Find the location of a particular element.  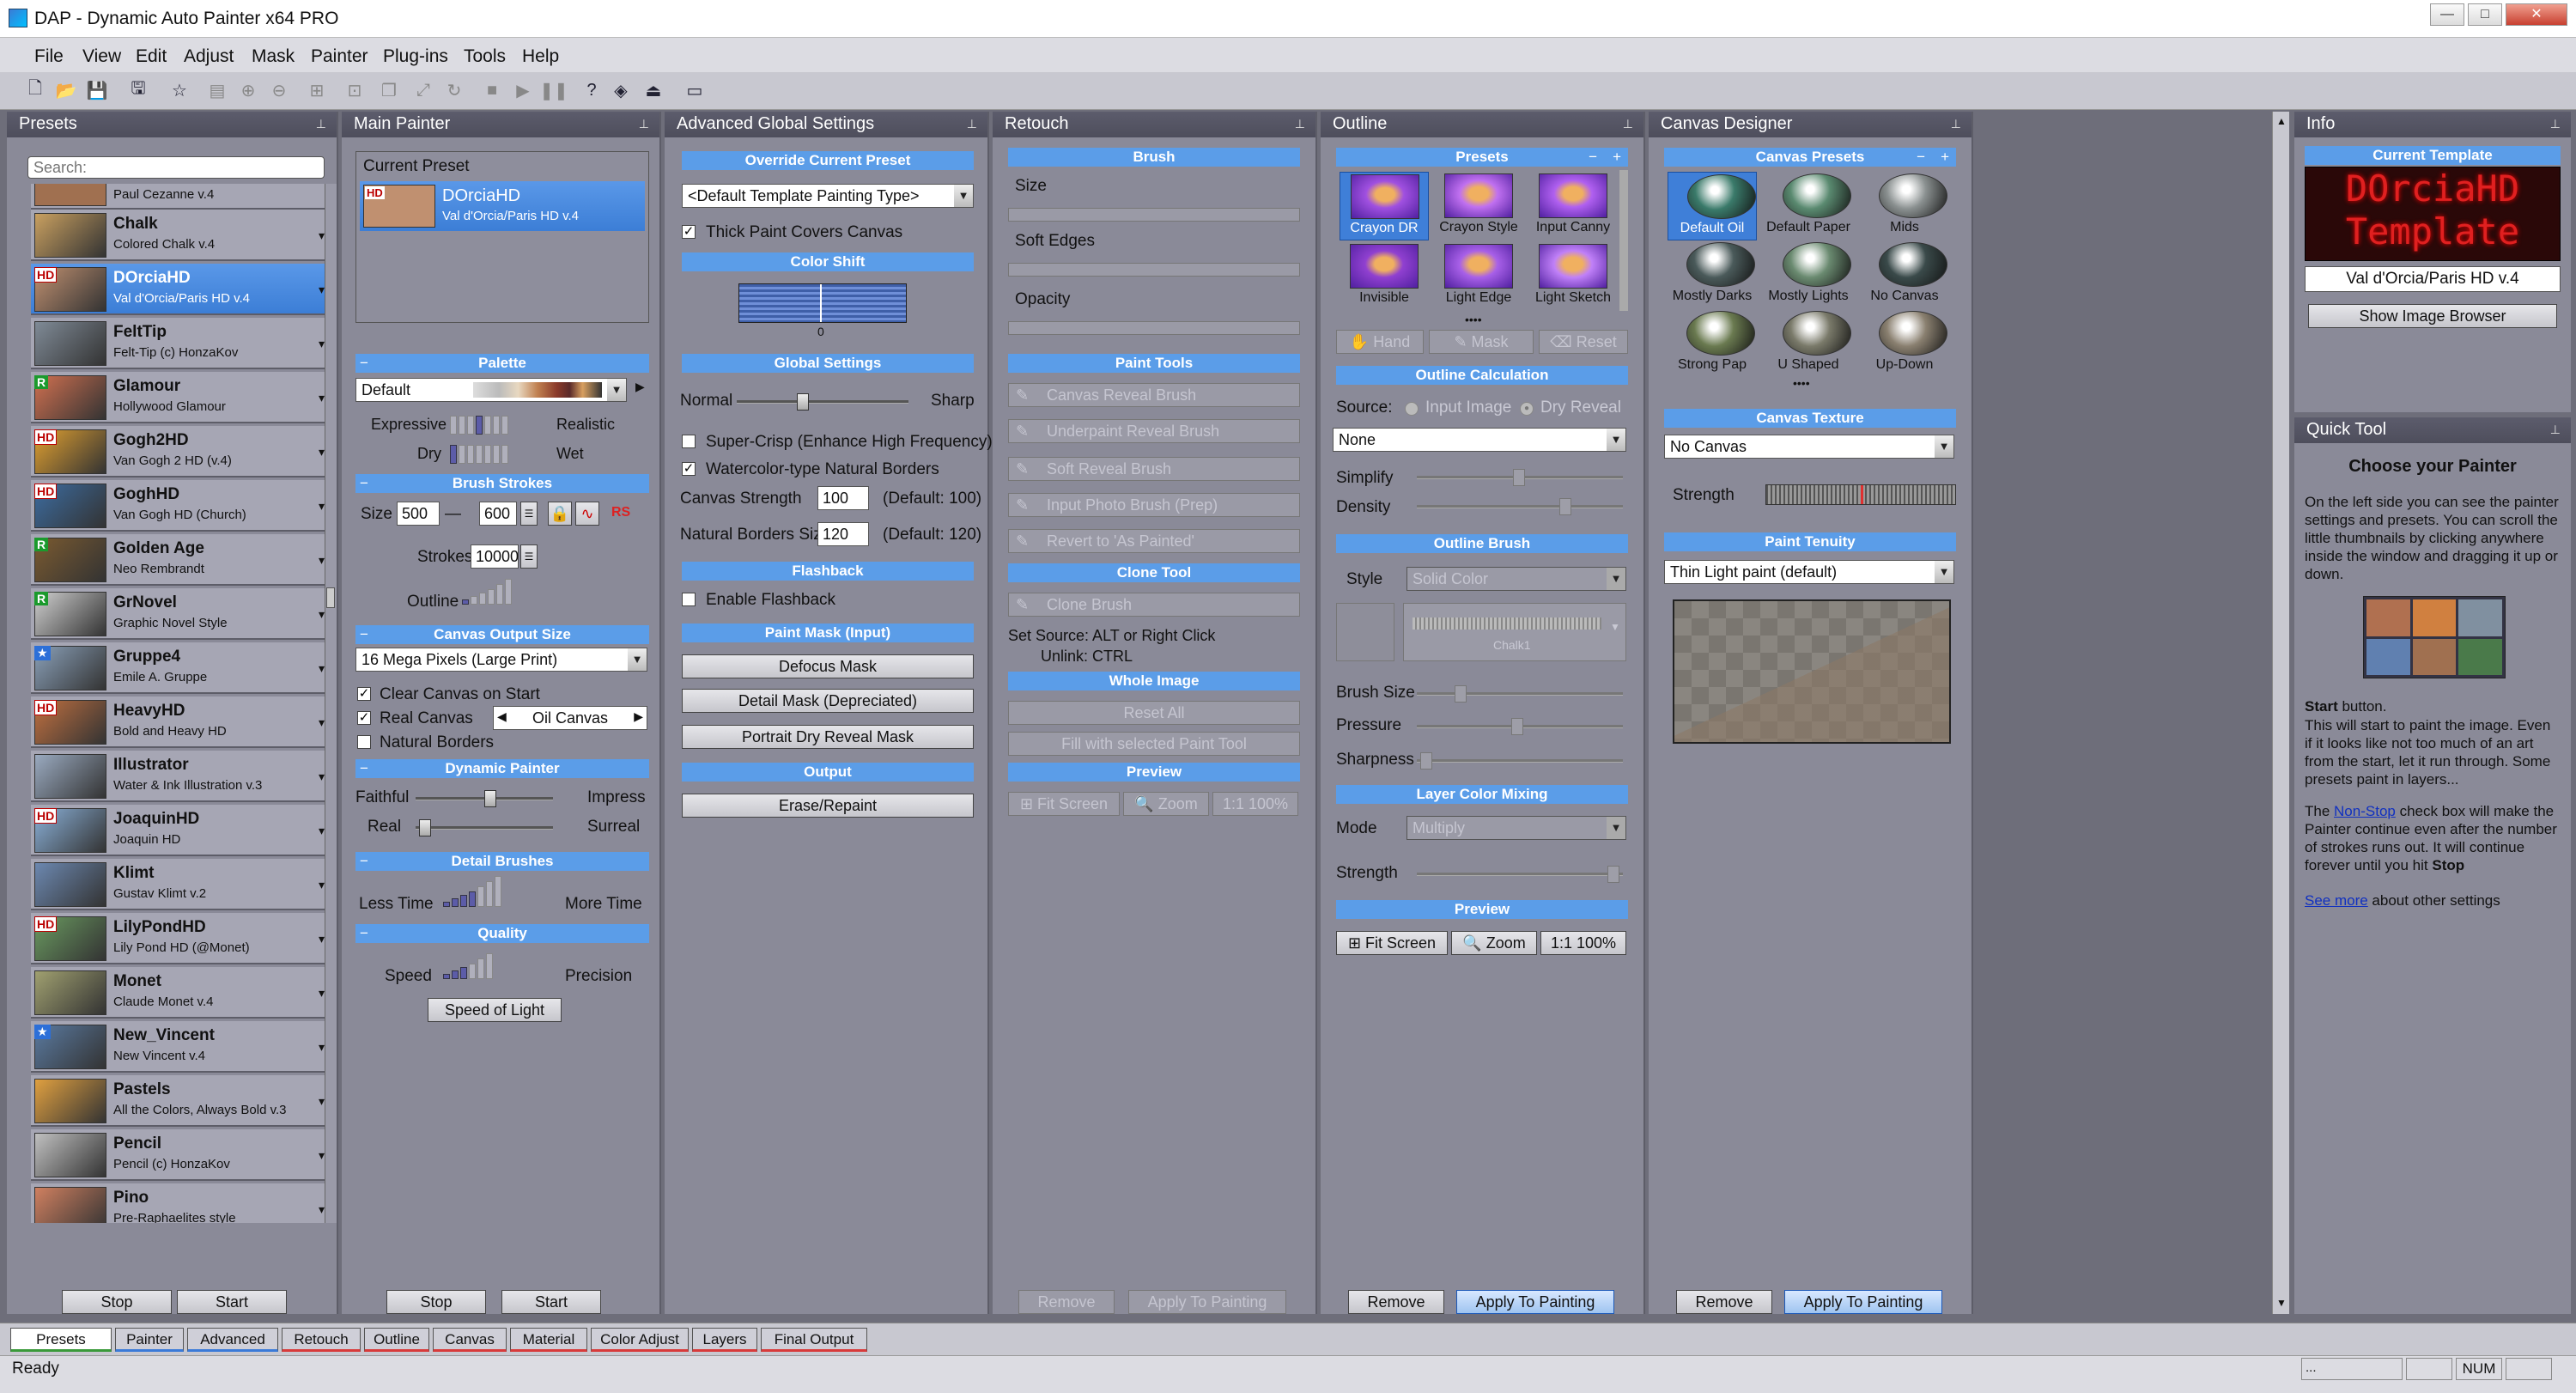

revert-brush-button: ✎ Revert to 'As Painted' is located at coordinates (1154, 541).